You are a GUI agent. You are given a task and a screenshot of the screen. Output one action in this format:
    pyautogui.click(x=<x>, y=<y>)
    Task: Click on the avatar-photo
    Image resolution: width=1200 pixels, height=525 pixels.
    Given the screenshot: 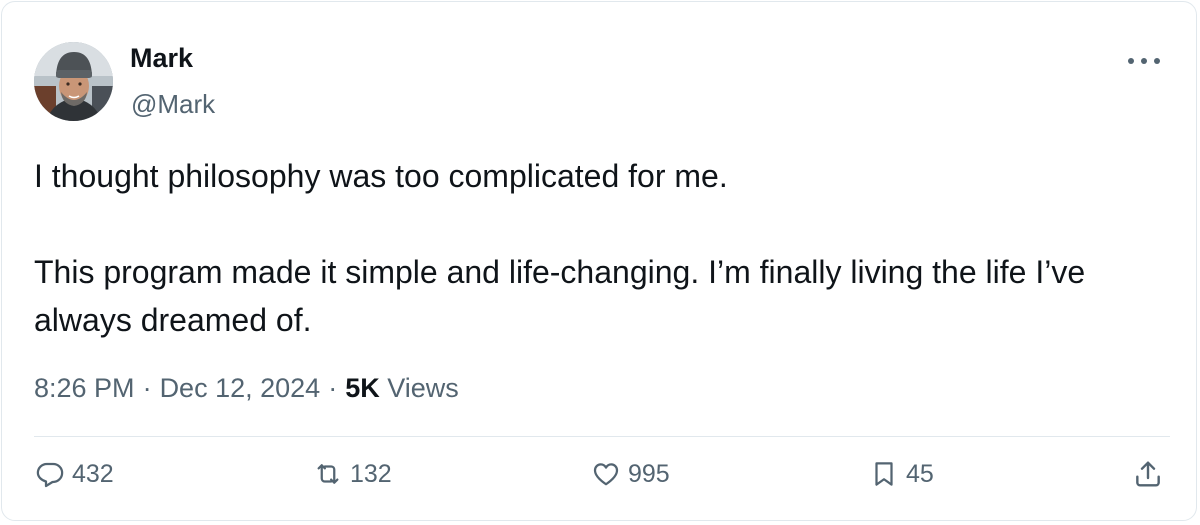 What is the action you would take?
    pyautogui.click(x=73, y=81)
    